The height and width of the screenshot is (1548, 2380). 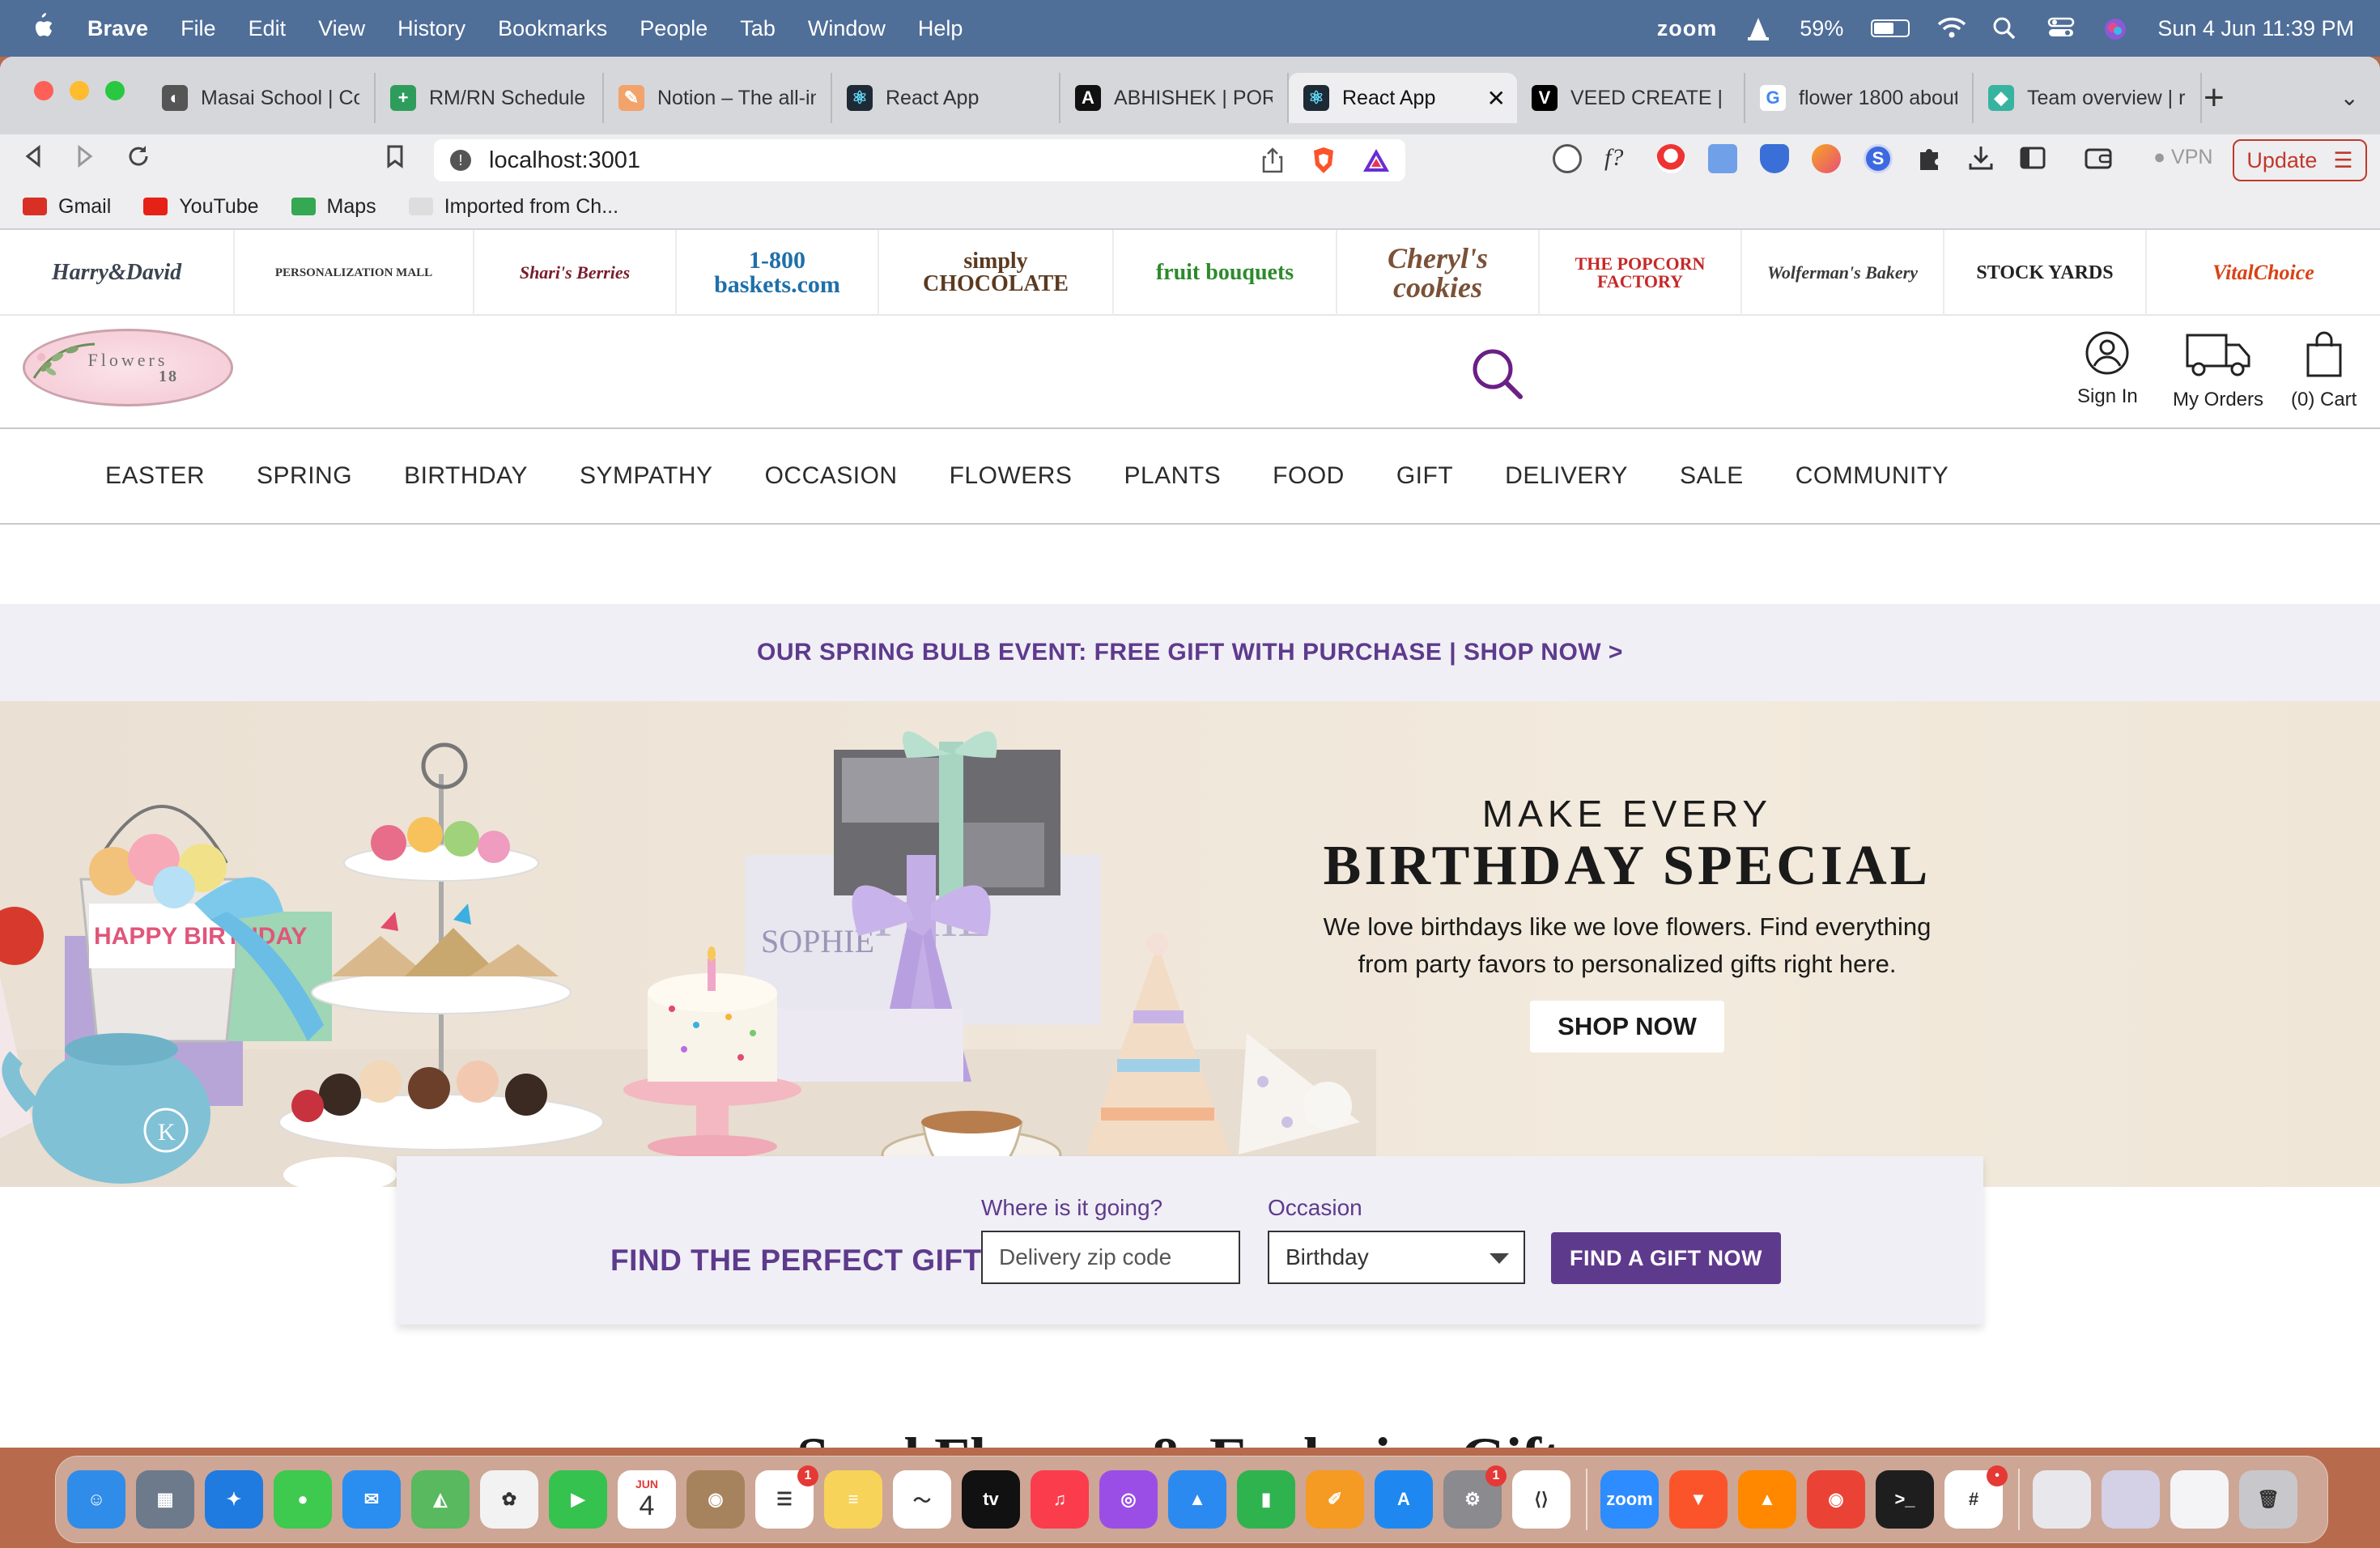 I want to click on vpn-button: ● VPN, so click(x=2182, y=158).